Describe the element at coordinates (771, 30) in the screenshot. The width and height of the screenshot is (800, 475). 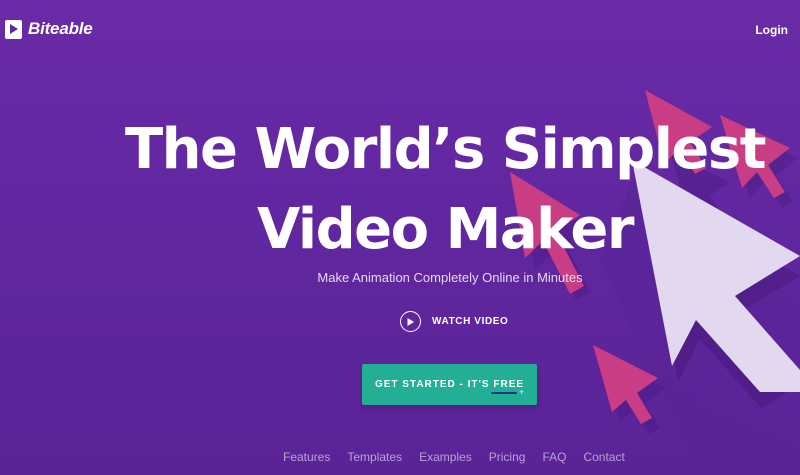
I see `login-link: Login` at that location.